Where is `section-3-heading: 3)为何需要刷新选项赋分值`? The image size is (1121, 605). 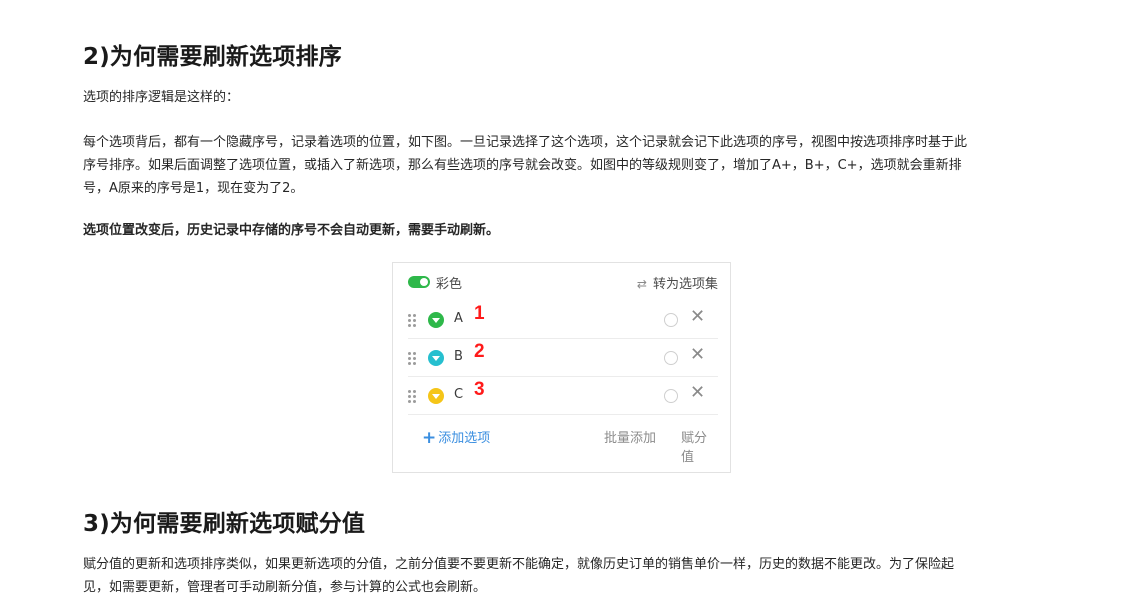 section-3-heading: 3)为何需要刷新选项赋分值 is located at coordinates (224, 524).